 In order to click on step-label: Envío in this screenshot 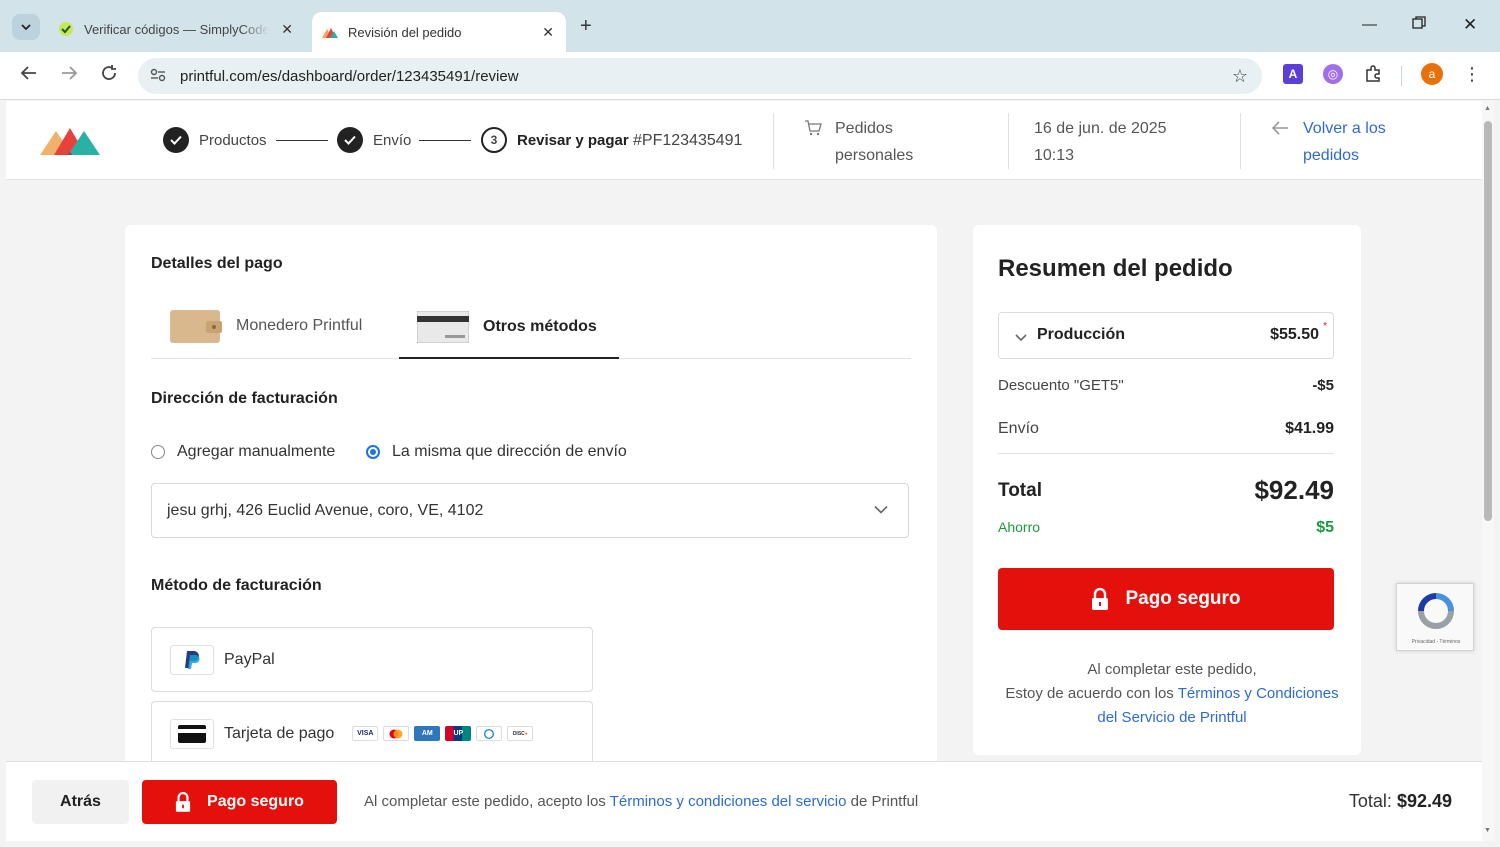, I will do `click(392, 140)`.